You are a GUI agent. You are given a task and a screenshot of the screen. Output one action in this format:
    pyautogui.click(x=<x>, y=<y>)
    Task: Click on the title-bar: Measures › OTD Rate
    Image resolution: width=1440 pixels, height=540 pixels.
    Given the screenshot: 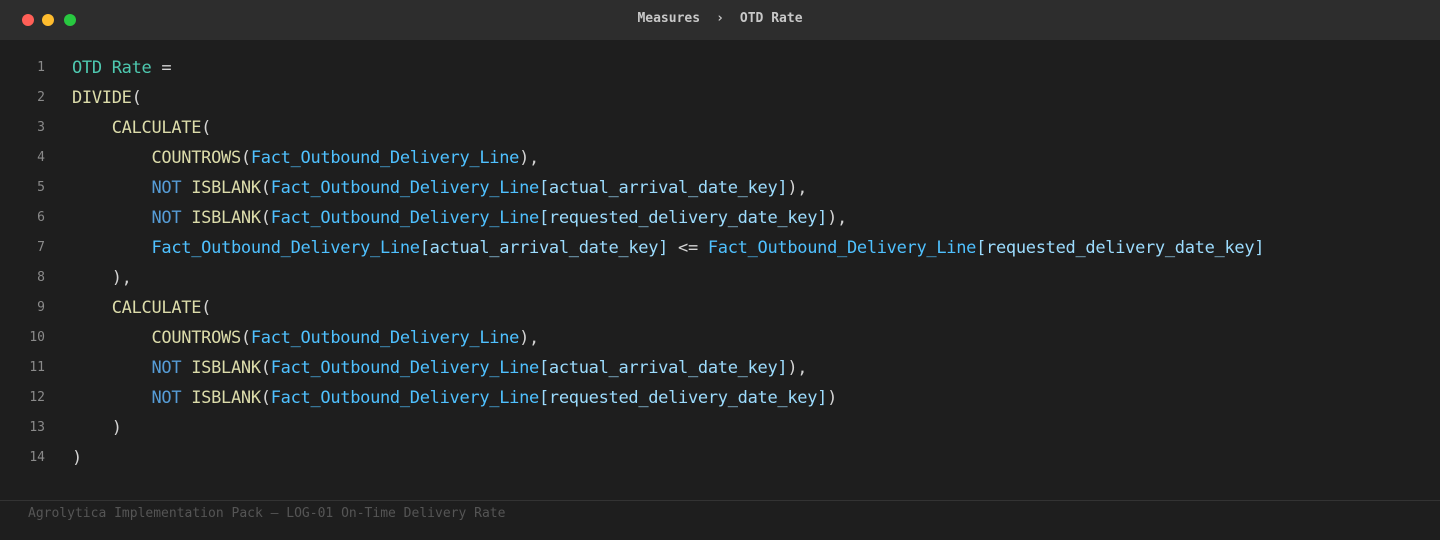 What is the action you would take?
    pyautogui.click(x=720, y=20)
    